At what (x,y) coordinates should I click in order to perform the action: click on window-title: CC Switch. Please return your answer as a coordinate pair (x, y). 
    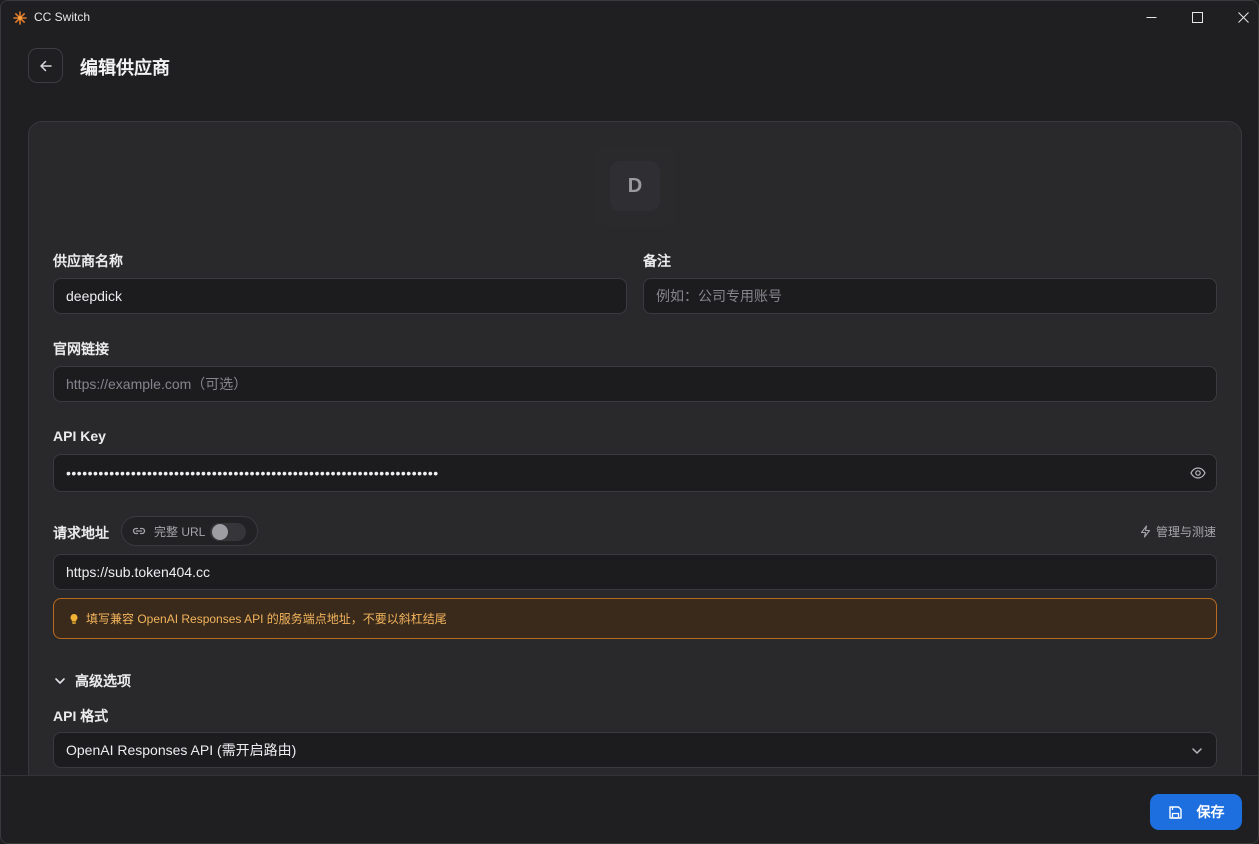
    Looking at the image, I should click on (62, 17).